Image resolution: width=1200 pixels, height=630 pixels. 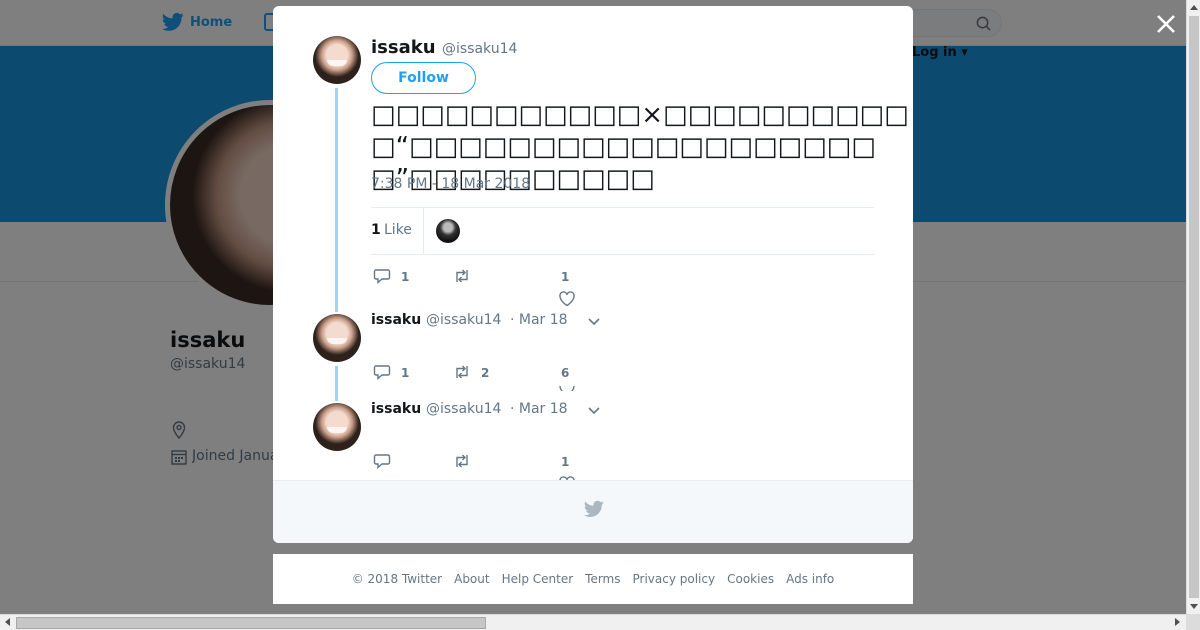 I want to click on stats-divider, so click(x=423, y=231).